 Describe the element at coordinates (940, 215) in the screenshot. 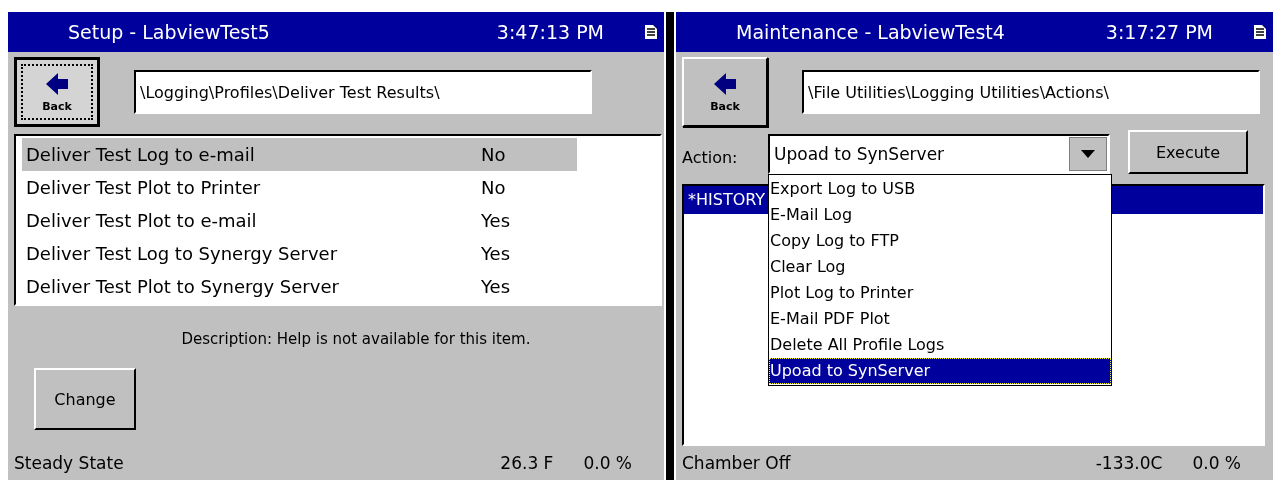

I see `dropdown-option: E-Mail Log` at that location.